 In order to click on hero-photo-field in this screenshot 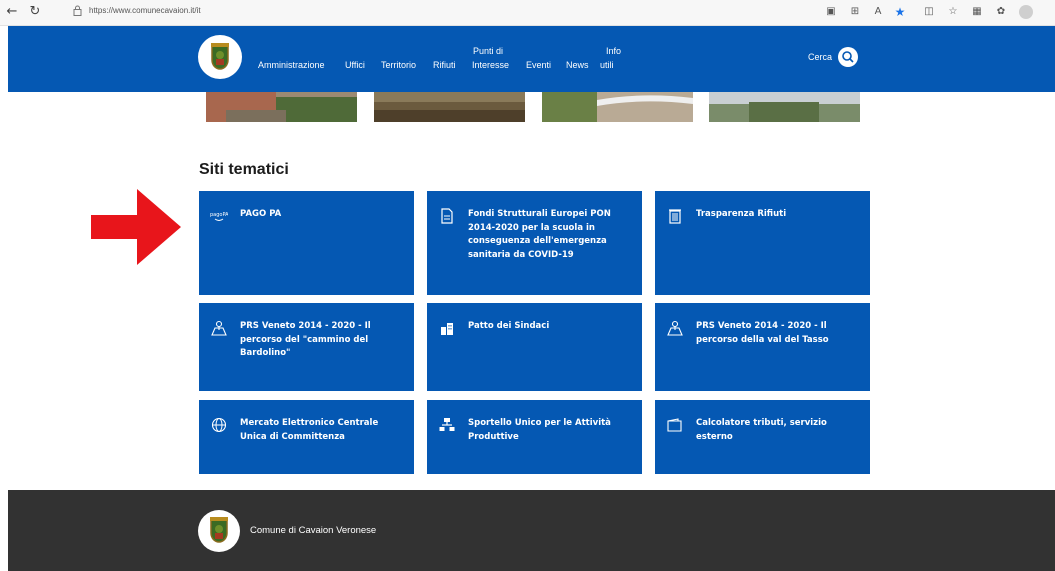, I will do `click(449, 107)`.